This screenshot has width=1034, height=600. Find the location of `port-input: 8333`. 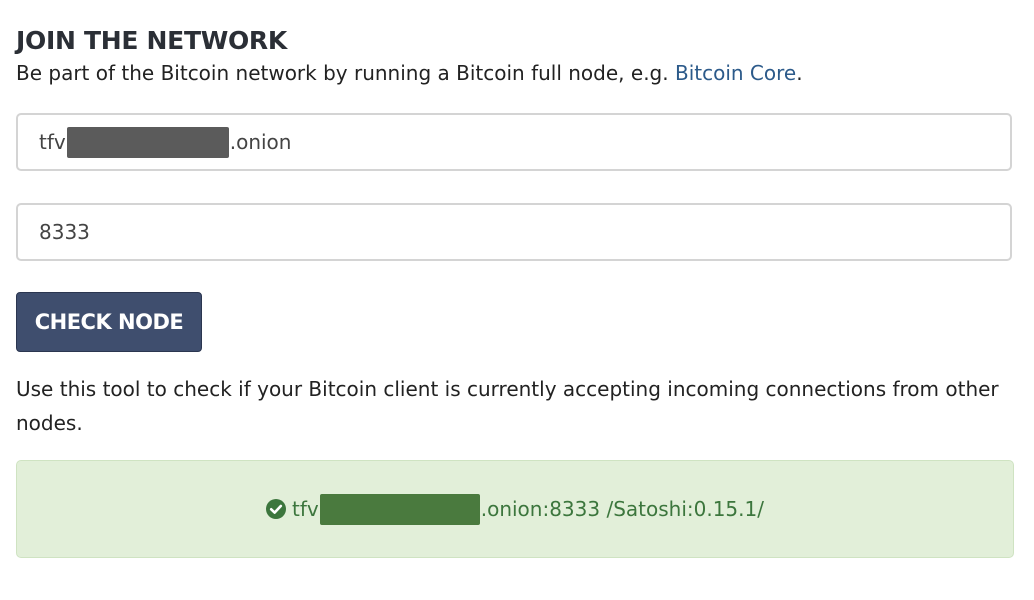

port-input: 8333 is located at coordinates (514, 232).